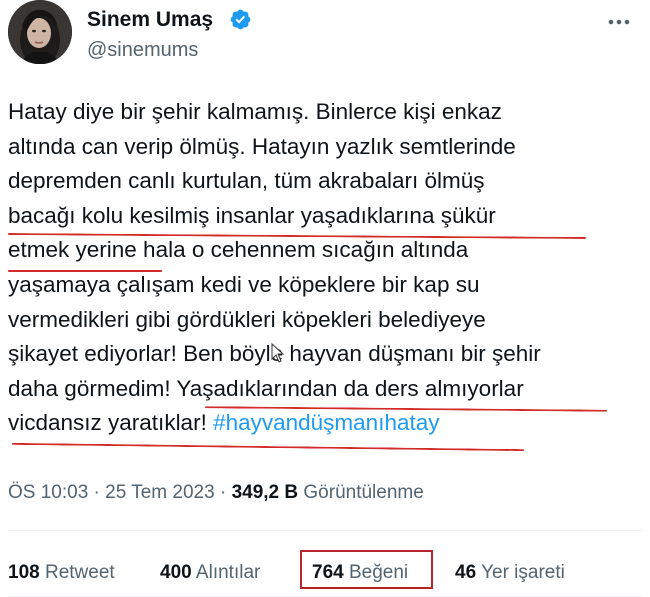 The image size is (650, 597). Describe the element at coordinates (77, 572) in the screenshot. I see `retweets-label: Retweet` at that location.